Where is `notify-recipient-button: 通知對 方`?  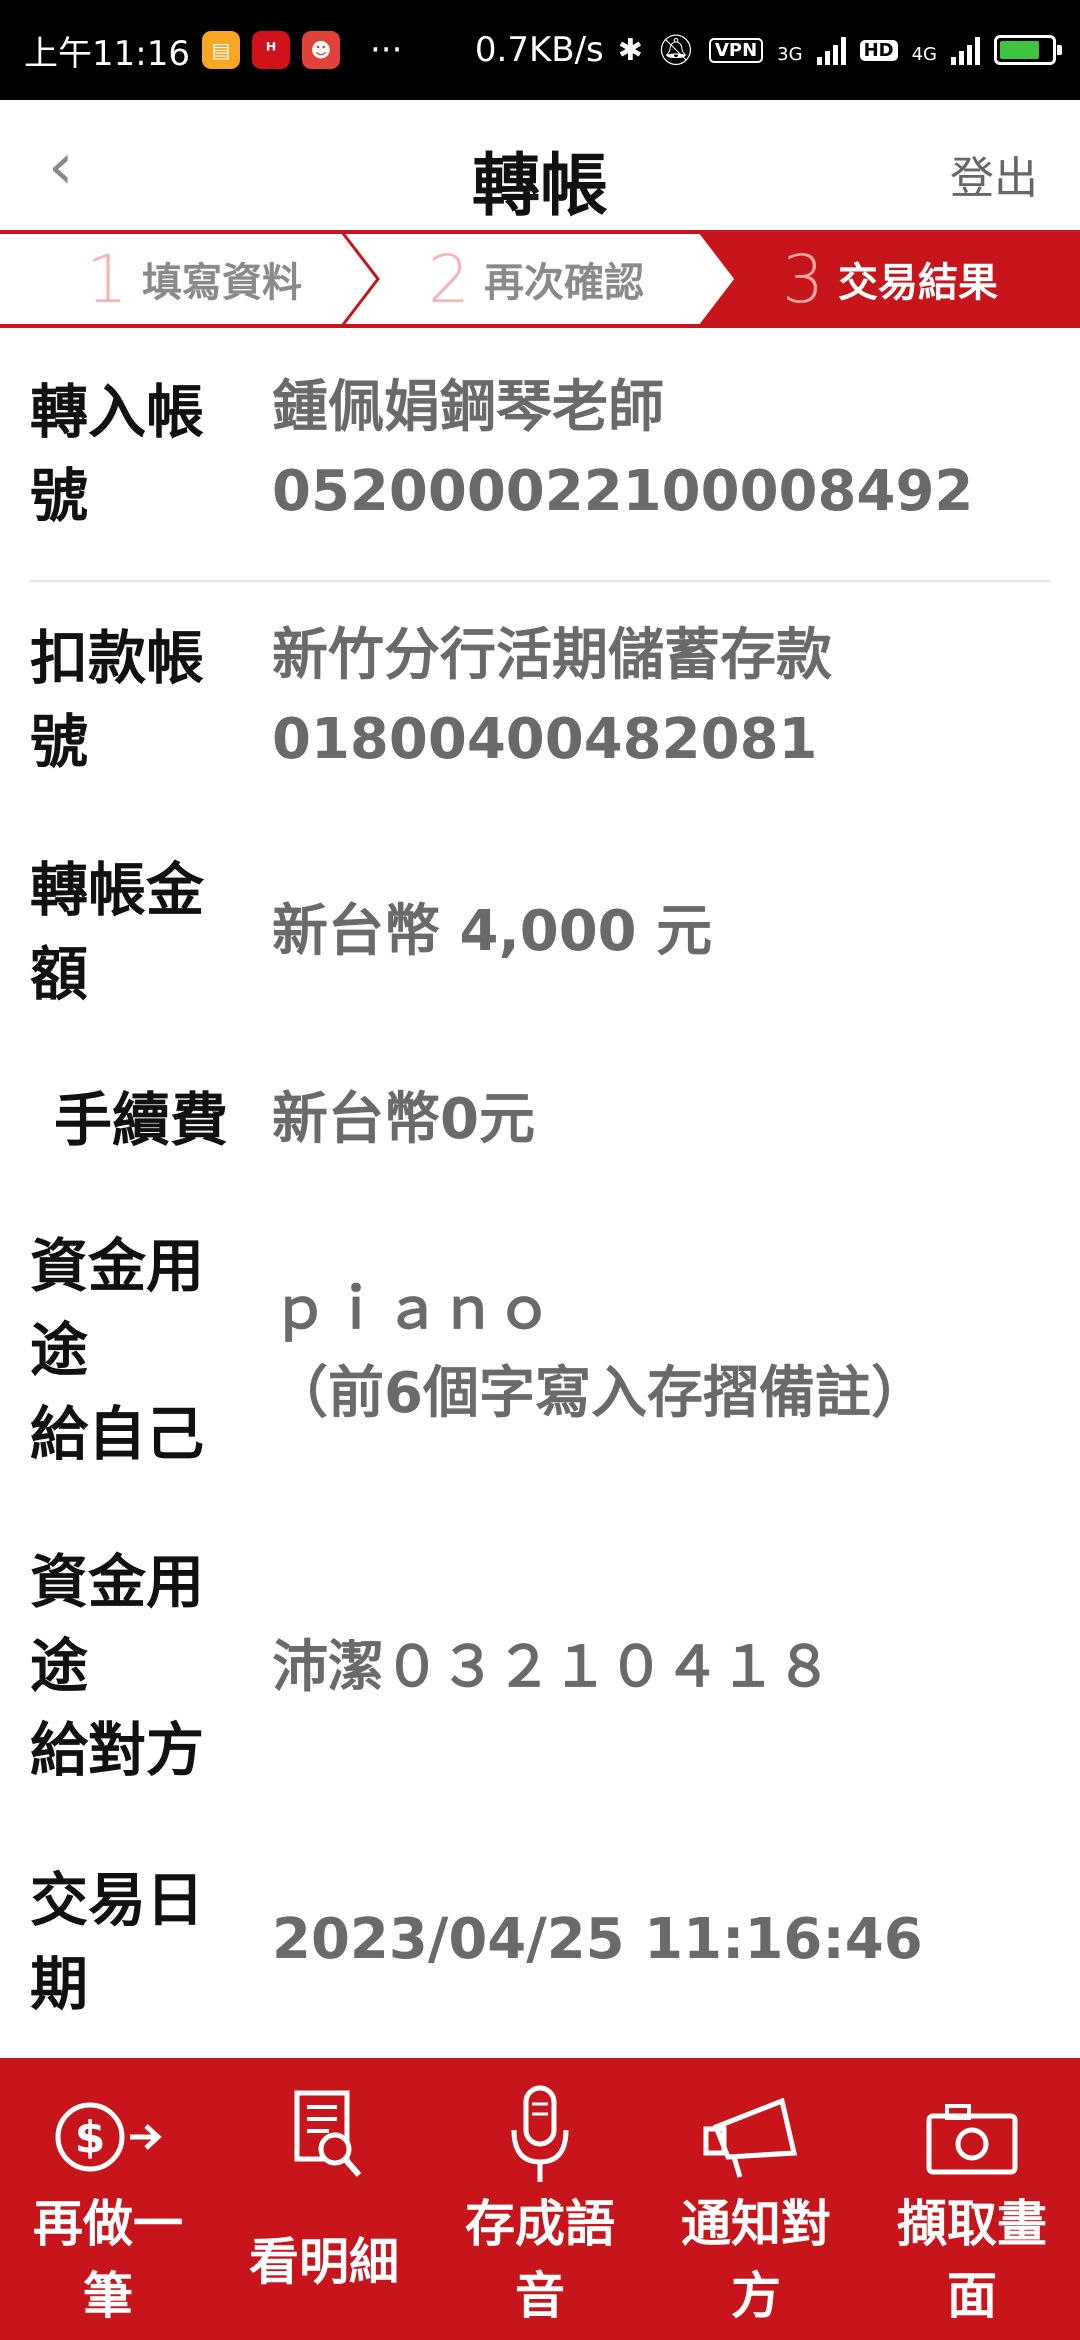 notify-recipient-button: 通知對 方 is located at coordinates (756, 2199).